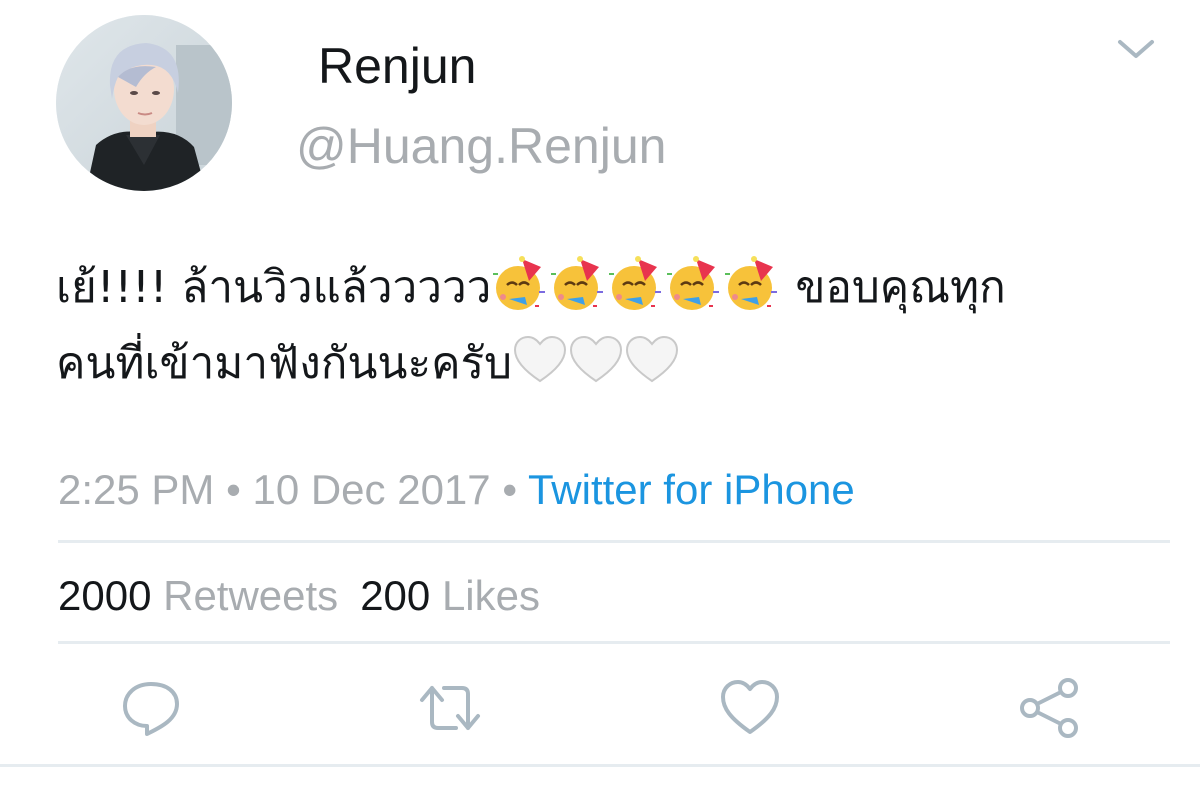 This screenshot has height=785, width=1200. Describe the element at coordinates (691, 489) in the screenshot. I see `tweet-source-link: Twitter for iPhone` at that location.